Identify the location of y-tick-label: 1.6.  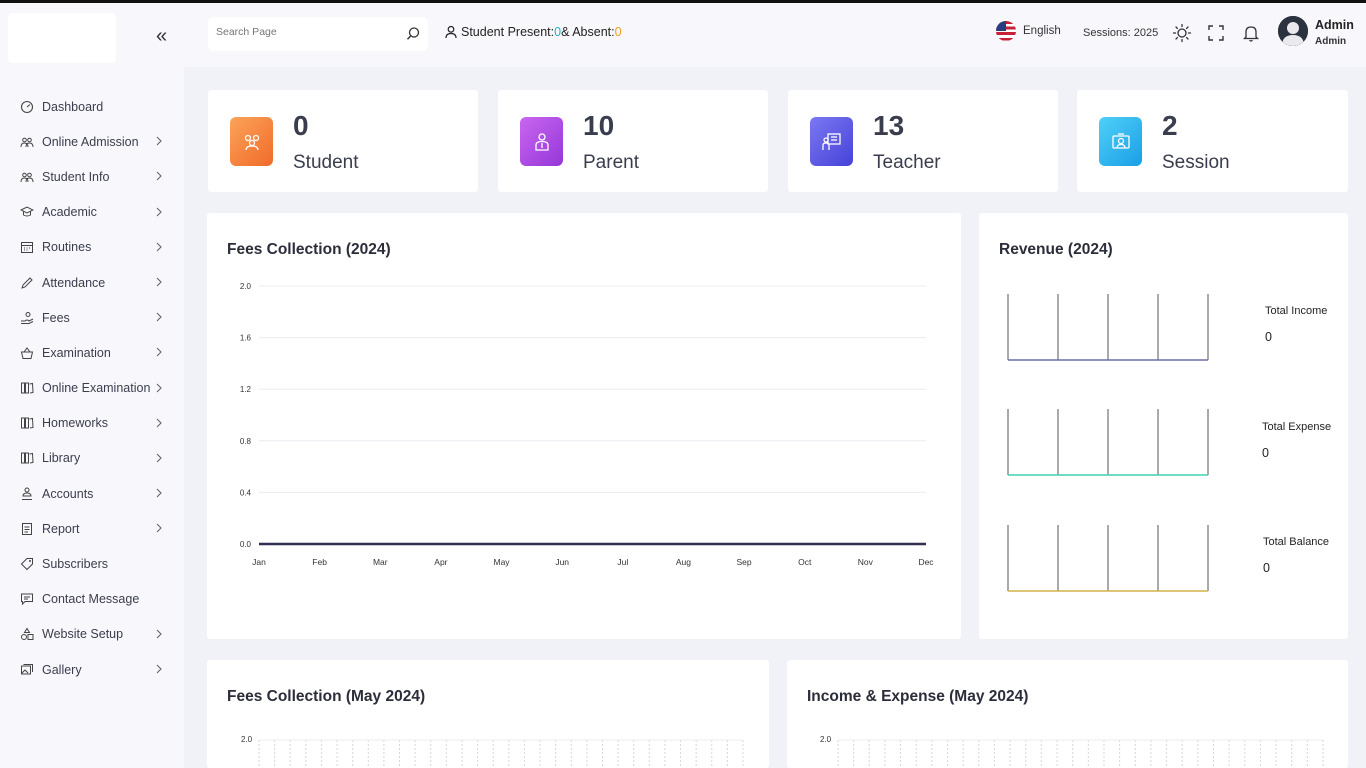
(246, 338).